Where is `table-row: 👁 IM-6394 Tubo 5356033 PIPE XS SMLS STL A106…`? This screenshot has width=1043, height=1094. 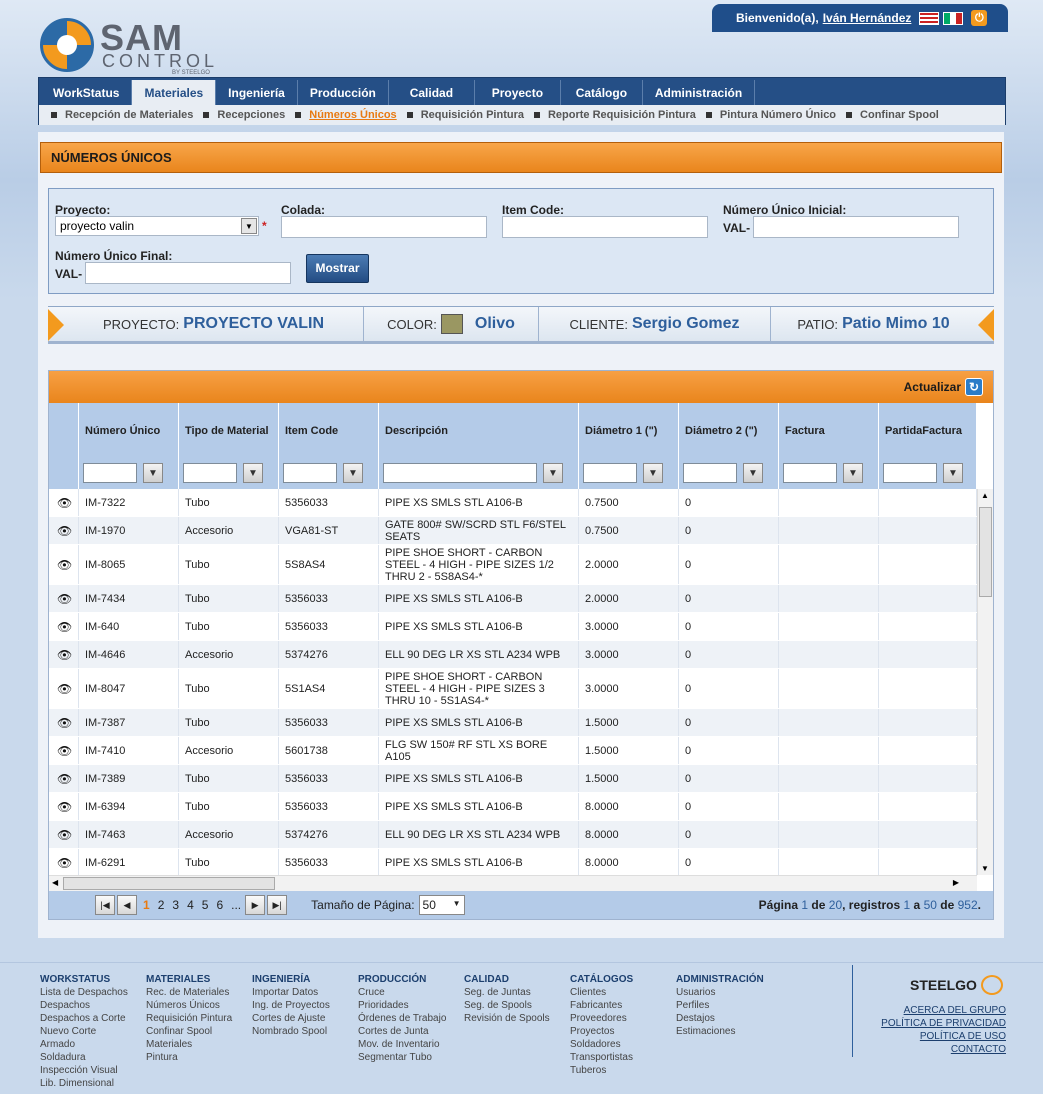 table-row: 👁 IM-6394 Tubo 5356033 PIPE XS SMLS STL A106… is located at coordinates (513, 807).